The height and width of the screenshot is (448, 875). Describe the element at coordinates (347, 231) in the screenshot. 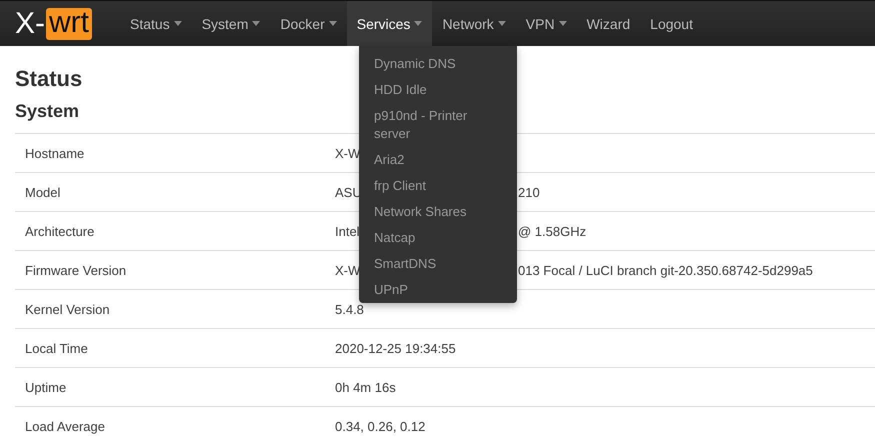

I see `field-value: Intel` at that location.